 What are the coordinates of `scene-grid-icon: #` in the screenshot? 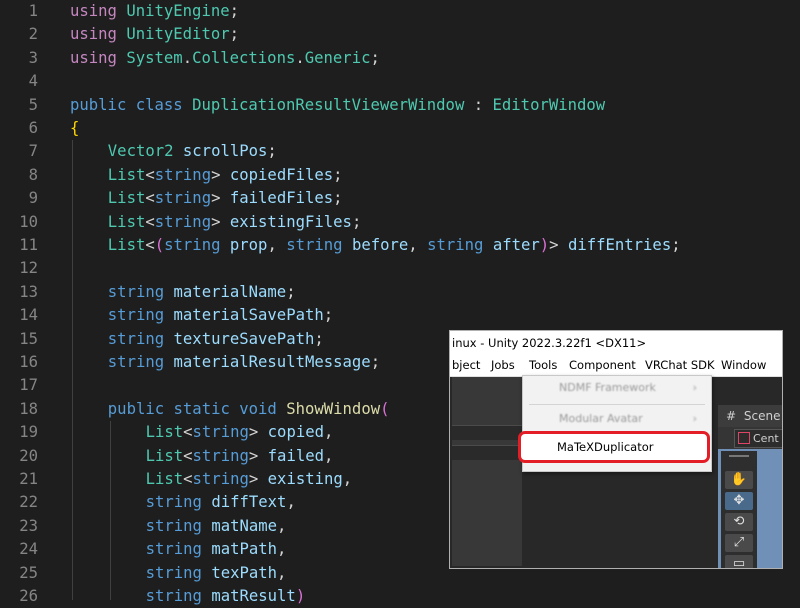 It's located at (731, 416).